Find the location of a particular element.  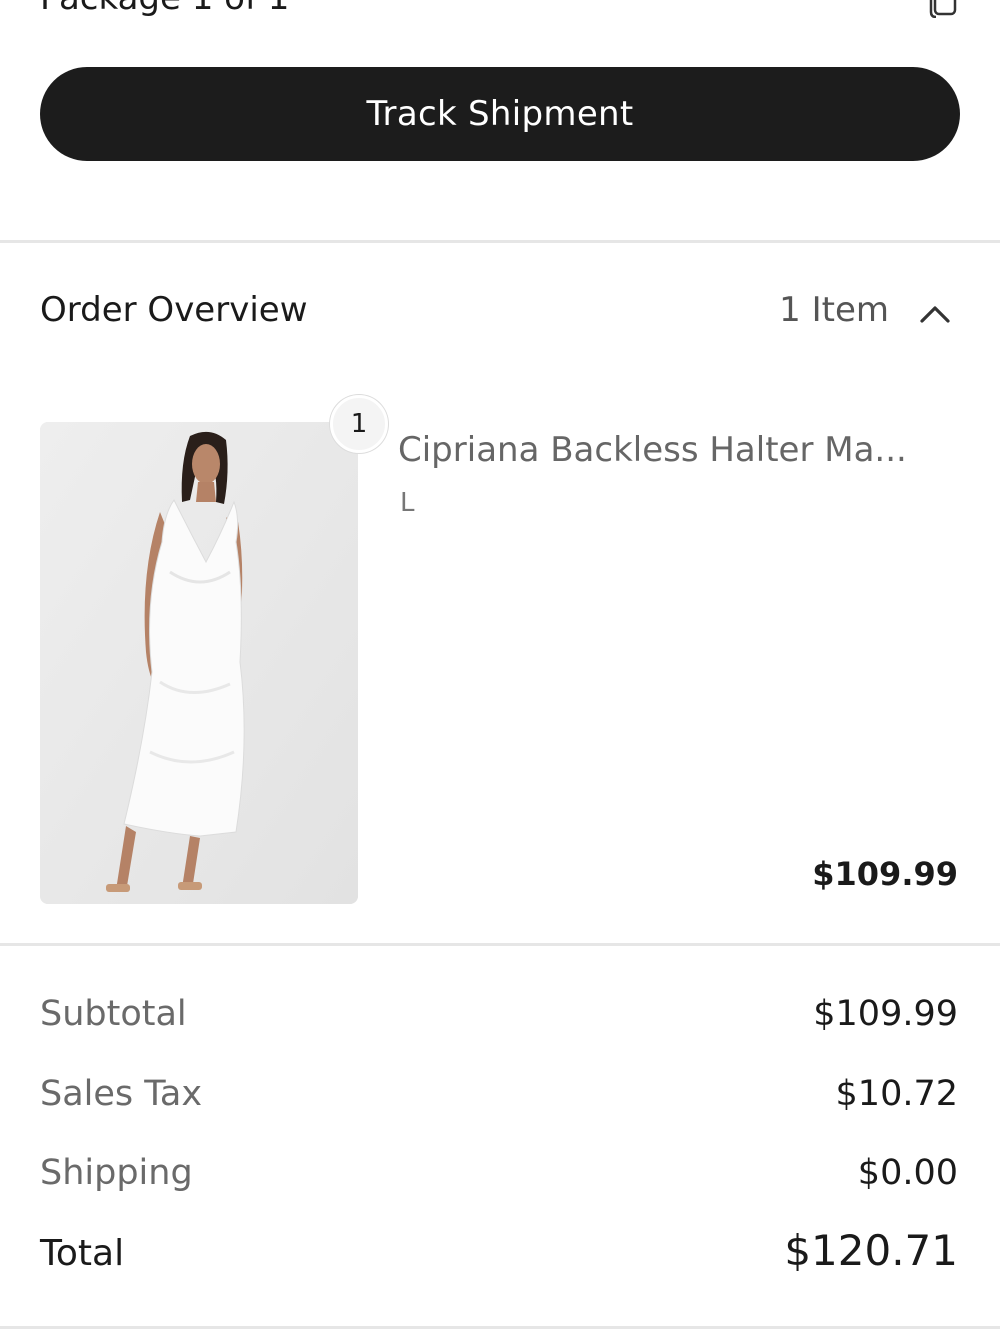

product-size: L is located at coordinates (407, 503).